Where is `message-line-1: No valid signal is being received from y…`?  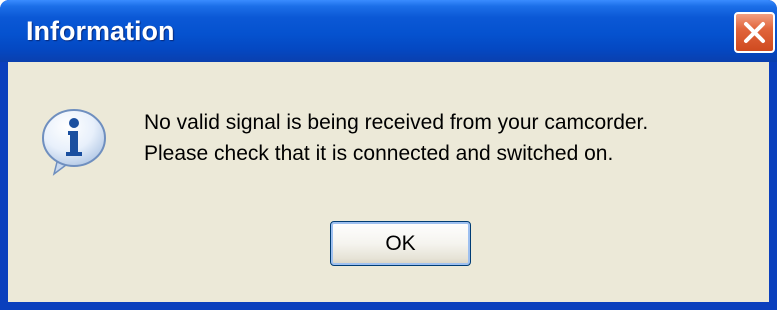 message-line-1: No valid signal is being received from y… is located at coordinates (396, 122).